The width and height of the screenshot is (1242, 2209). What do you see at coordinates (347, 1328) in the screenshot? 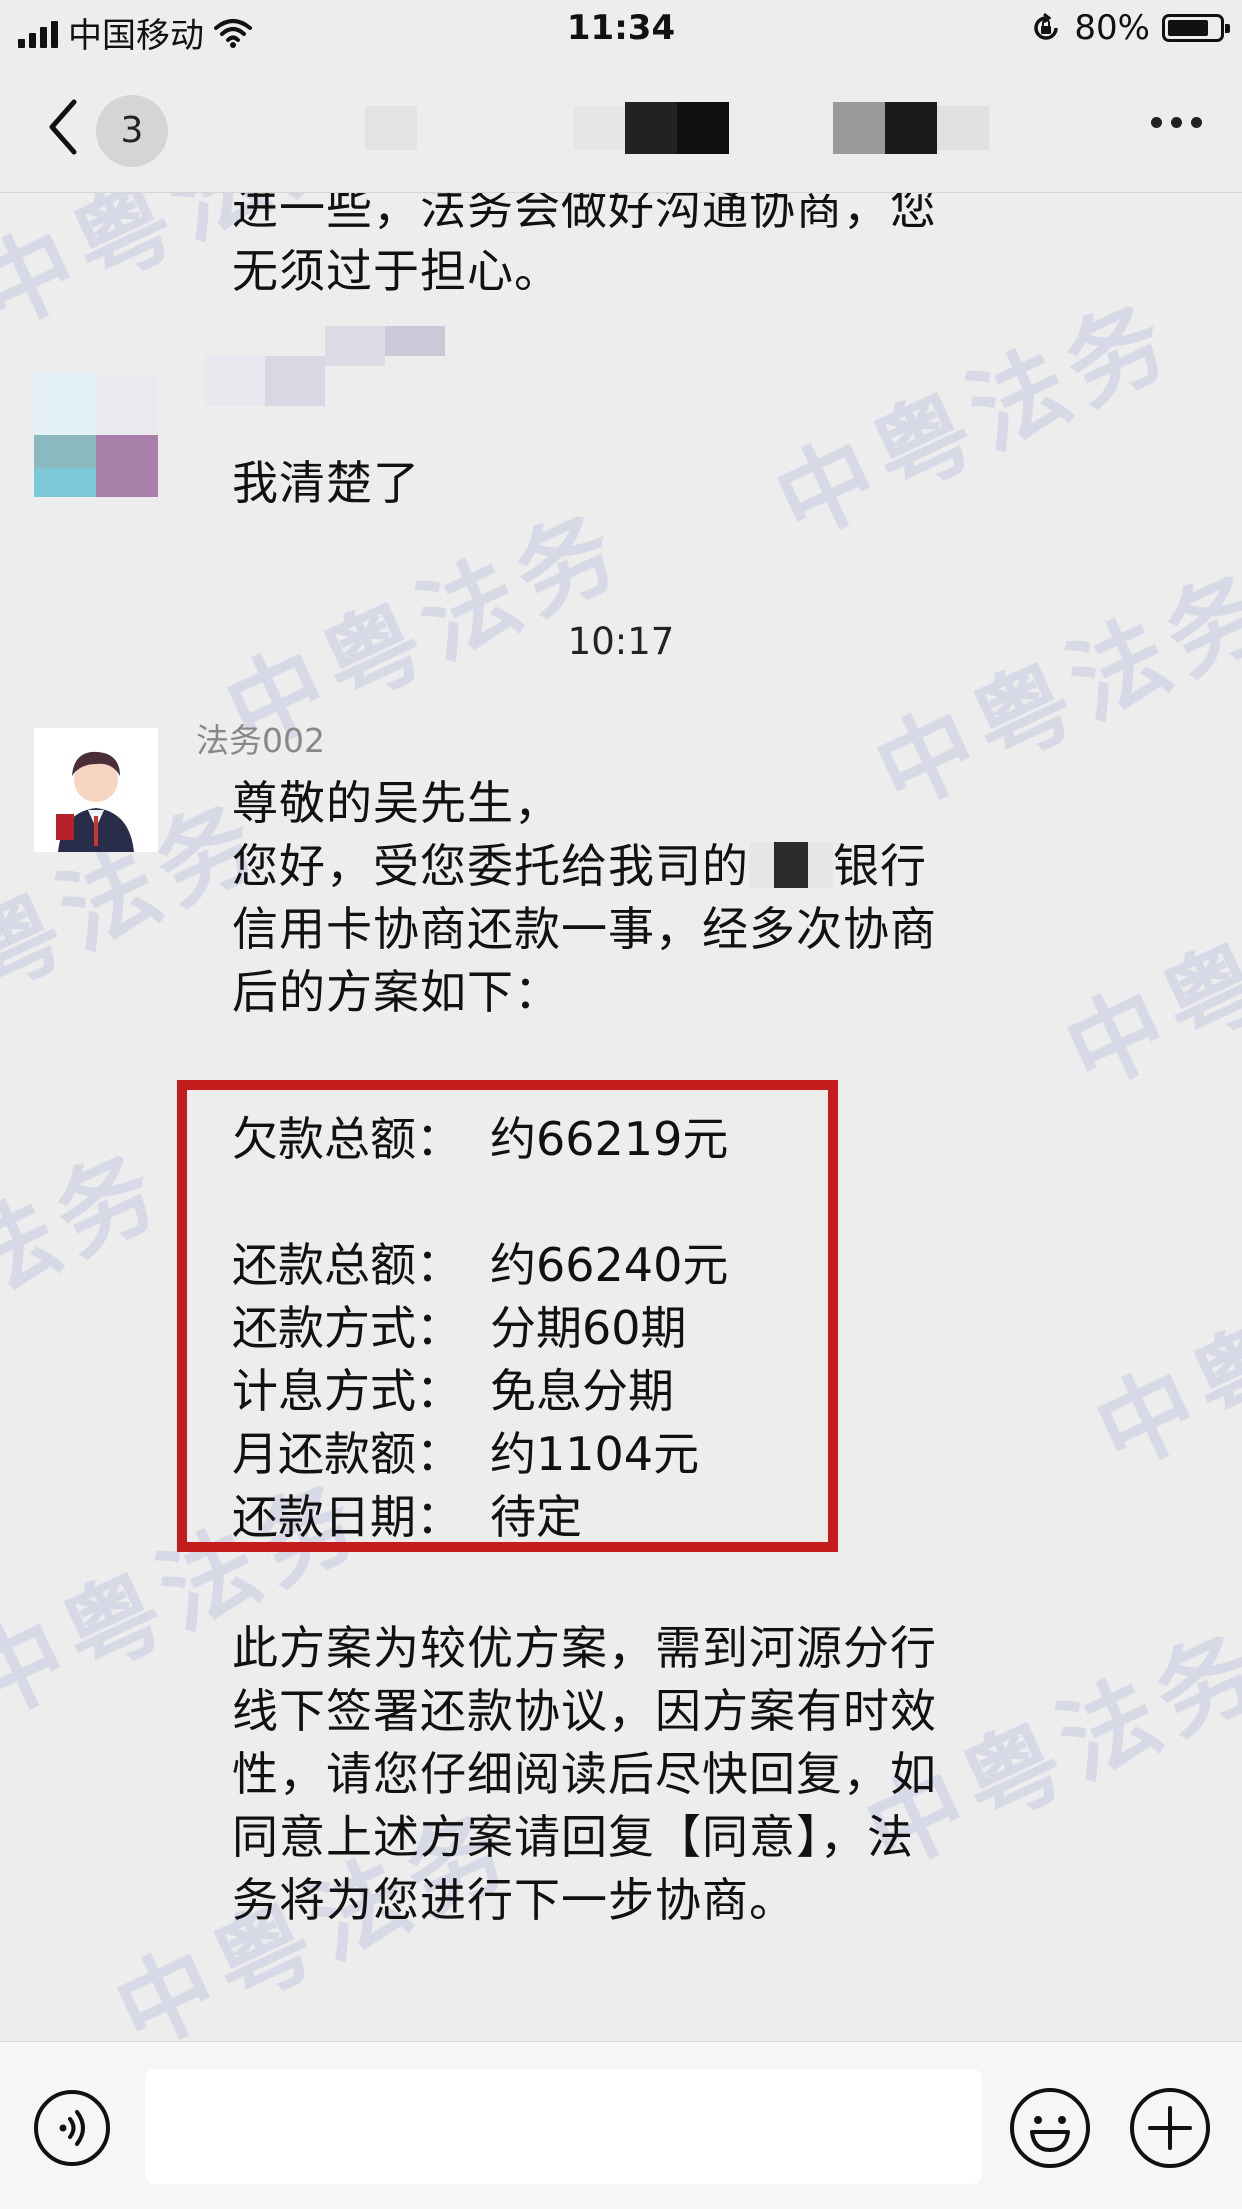
I see `plan-label: 还款方式：` at bounding box center [347, 1328].